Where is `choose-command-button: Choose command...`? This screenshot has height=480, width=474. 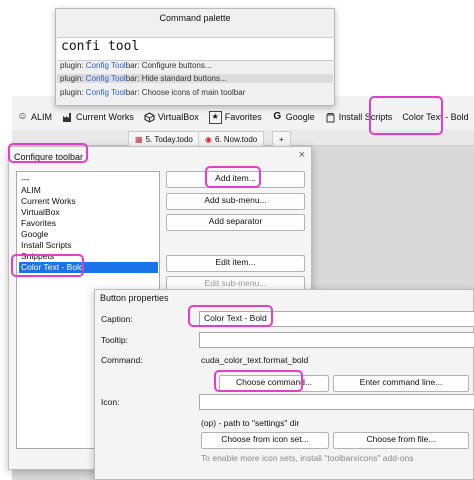
choose-command-button: Choose command... is located at coordinates (274, 383).